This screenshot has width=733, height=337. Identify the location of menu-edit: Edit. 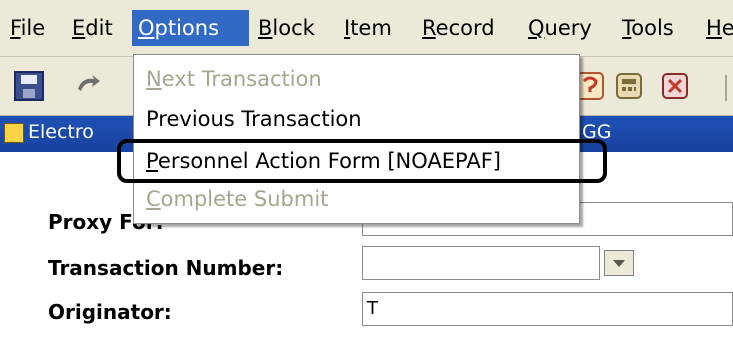
(92, 28).